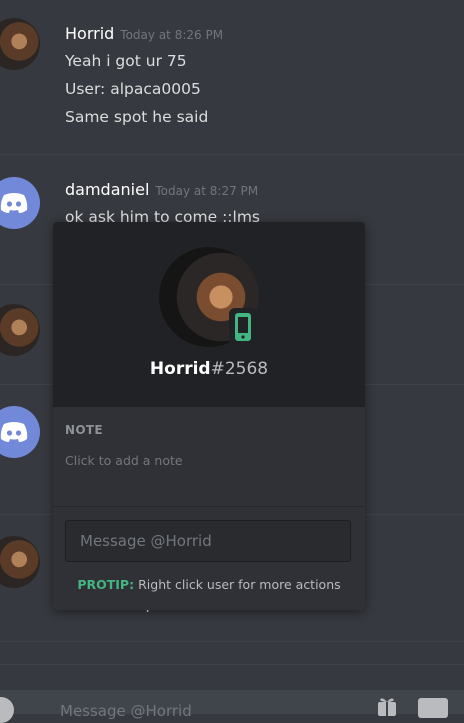 Image resolution: width=464 pixels, height=723 pixels. I want to click on message-author: damdaniel Today at 8:27 PM, so click(161, 189).